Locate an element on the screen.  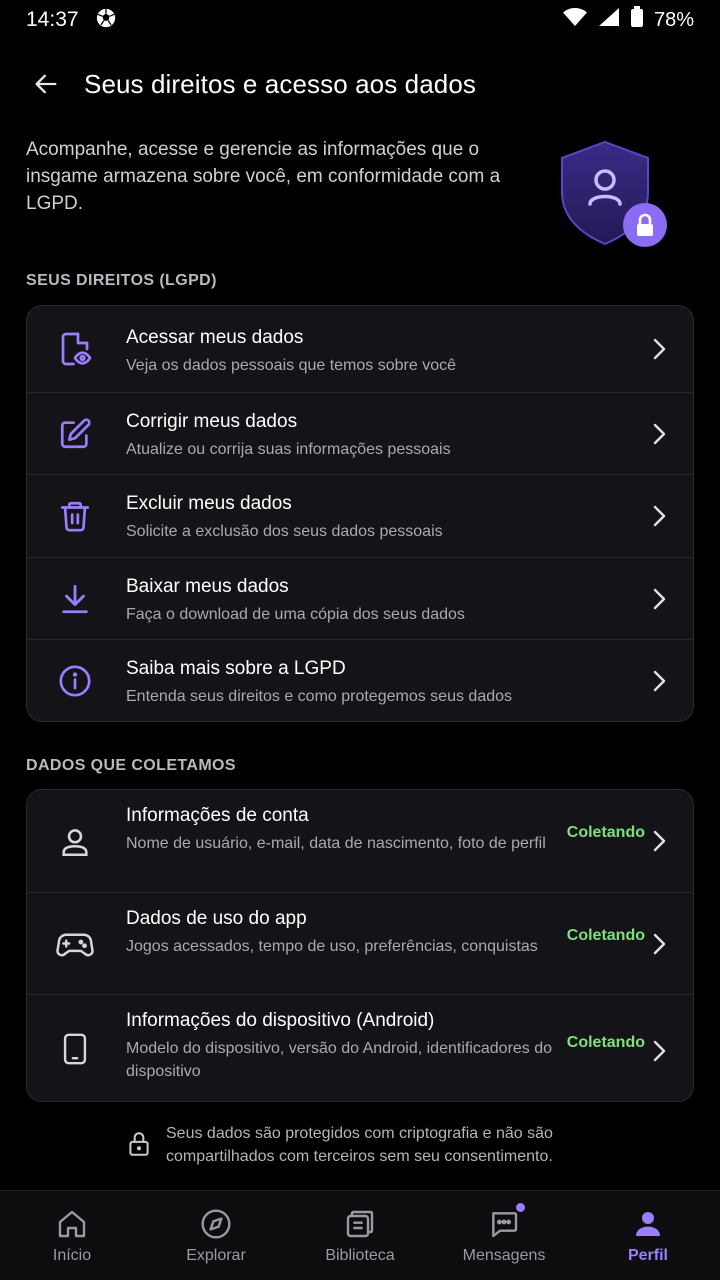
back-button is located at coordinates (46, 84).